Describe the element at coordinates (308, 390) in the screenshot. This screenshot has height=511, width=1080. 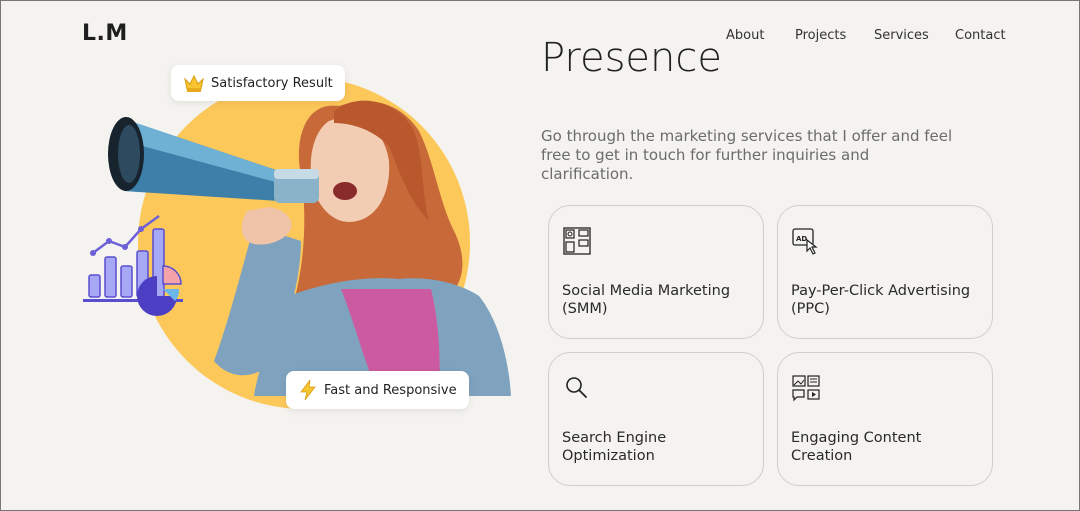
I see `lightning-icon` at that location.